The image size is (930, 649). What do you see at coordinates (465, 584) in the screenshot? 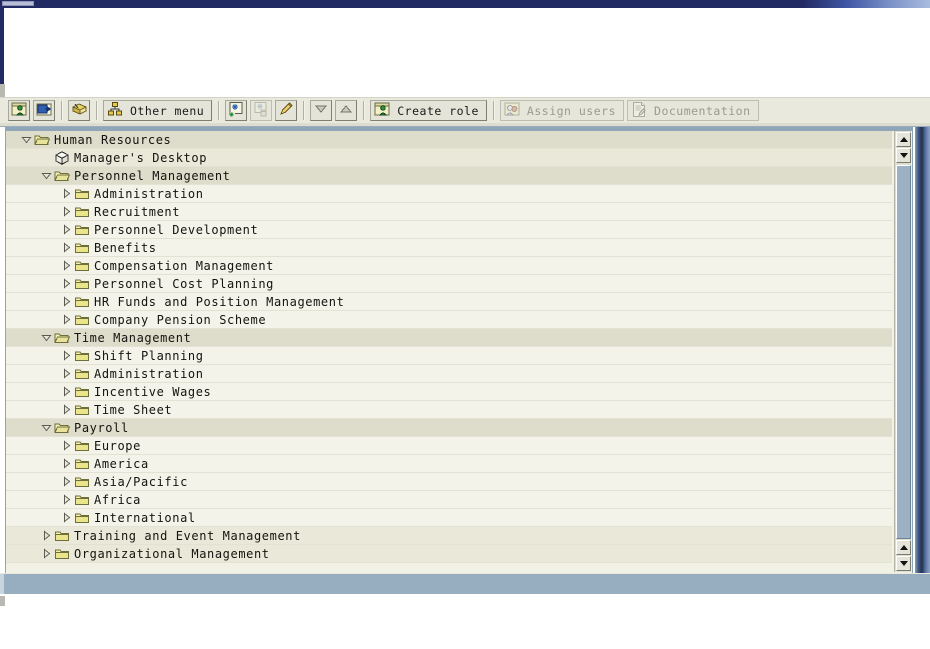
I see `footer-status-band` at bounding box center [465, 584].